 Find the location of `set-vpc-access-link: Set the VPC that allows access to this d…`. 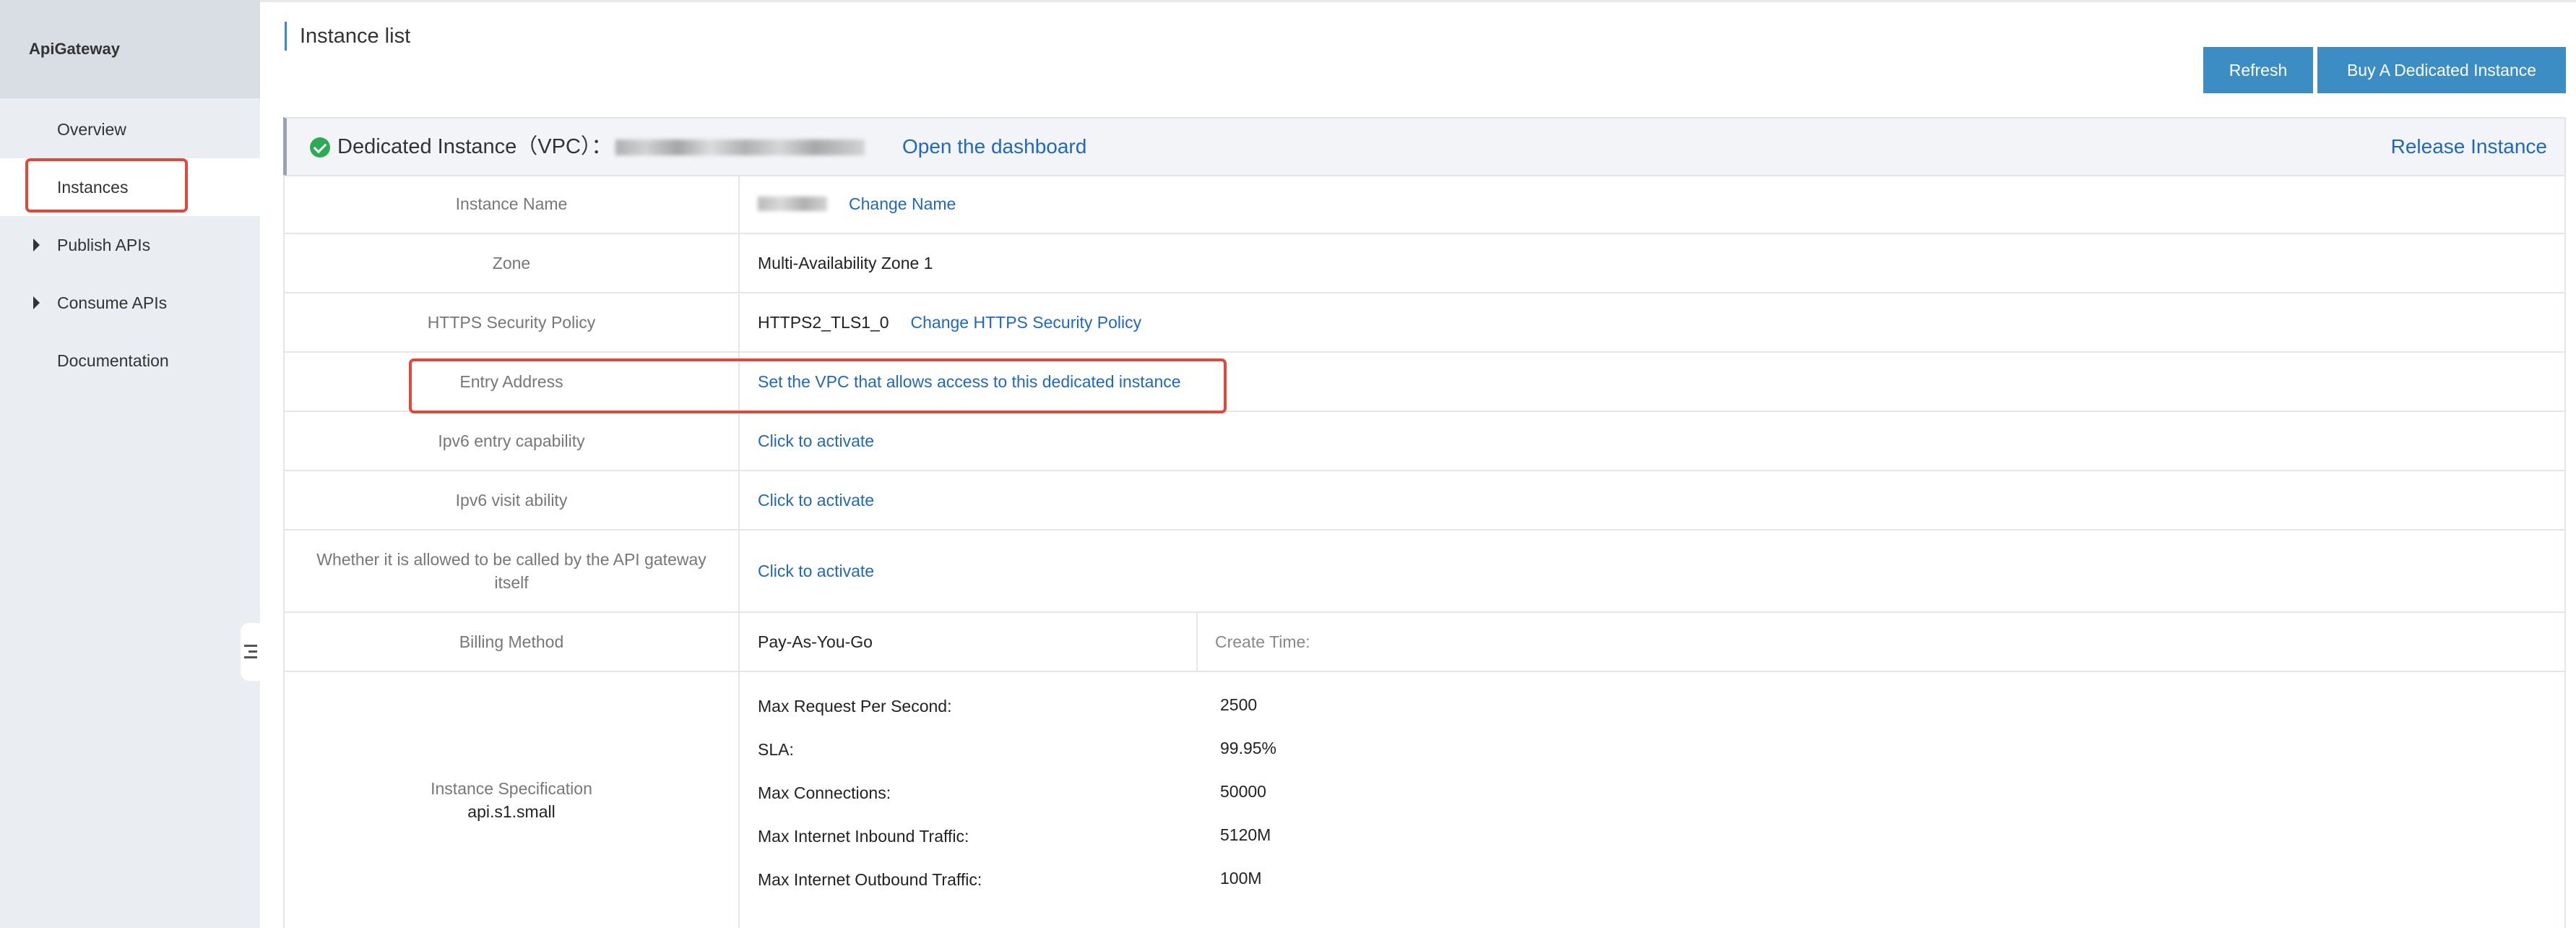

set-vpc-access-link: Set the VPC that allows access to this d… is located at coordinates (969, 382).